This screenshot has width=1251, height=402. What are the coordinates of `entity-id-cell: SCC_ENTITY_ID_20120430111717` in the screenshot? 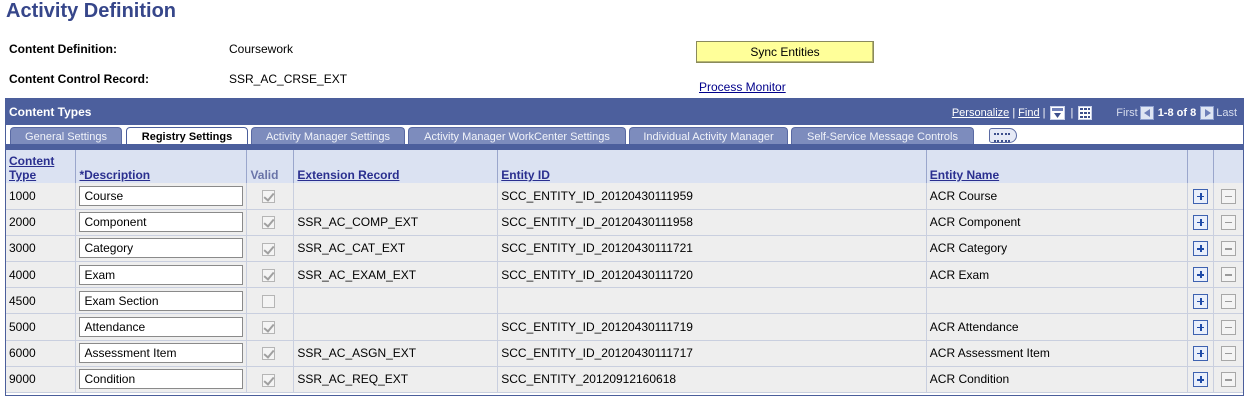 It's located at (712, 353).